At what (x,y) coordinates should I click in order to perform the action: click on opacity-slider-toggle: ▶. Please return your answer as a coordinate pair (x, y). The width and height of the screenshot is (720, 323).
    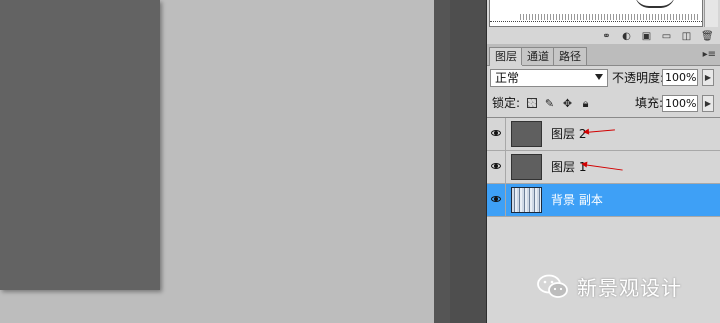
    Looking at the image, I should click on (708, 77).